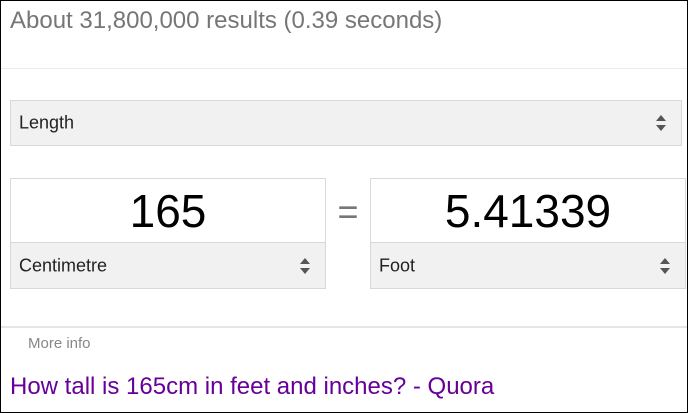 The image size is (688, 413). Describe the element at coordinates (226, 20) in the screenshot. I see `results-stats: About 31,800,000 results (0.39 seconds)` at that location.